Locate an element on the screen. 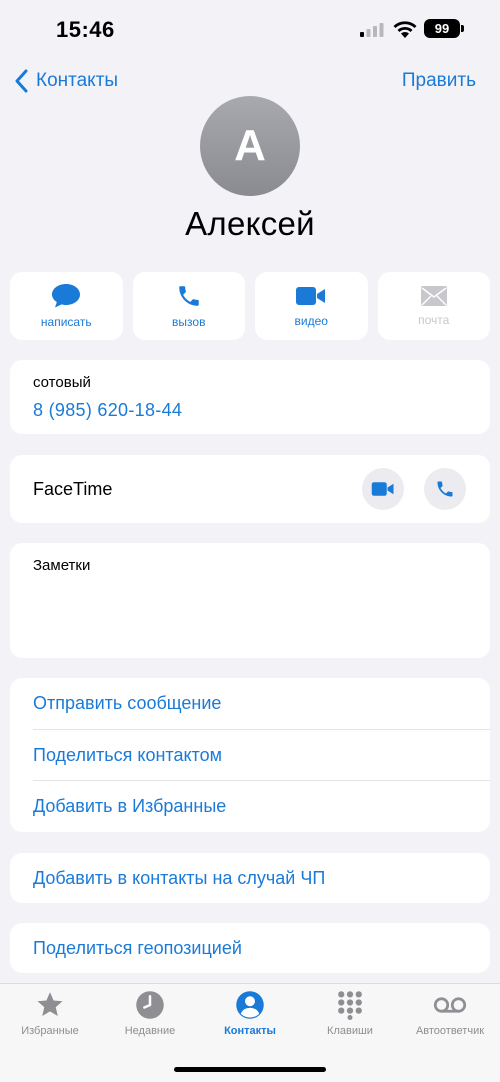  call-button: вызов is located at coordinates (188, 306).